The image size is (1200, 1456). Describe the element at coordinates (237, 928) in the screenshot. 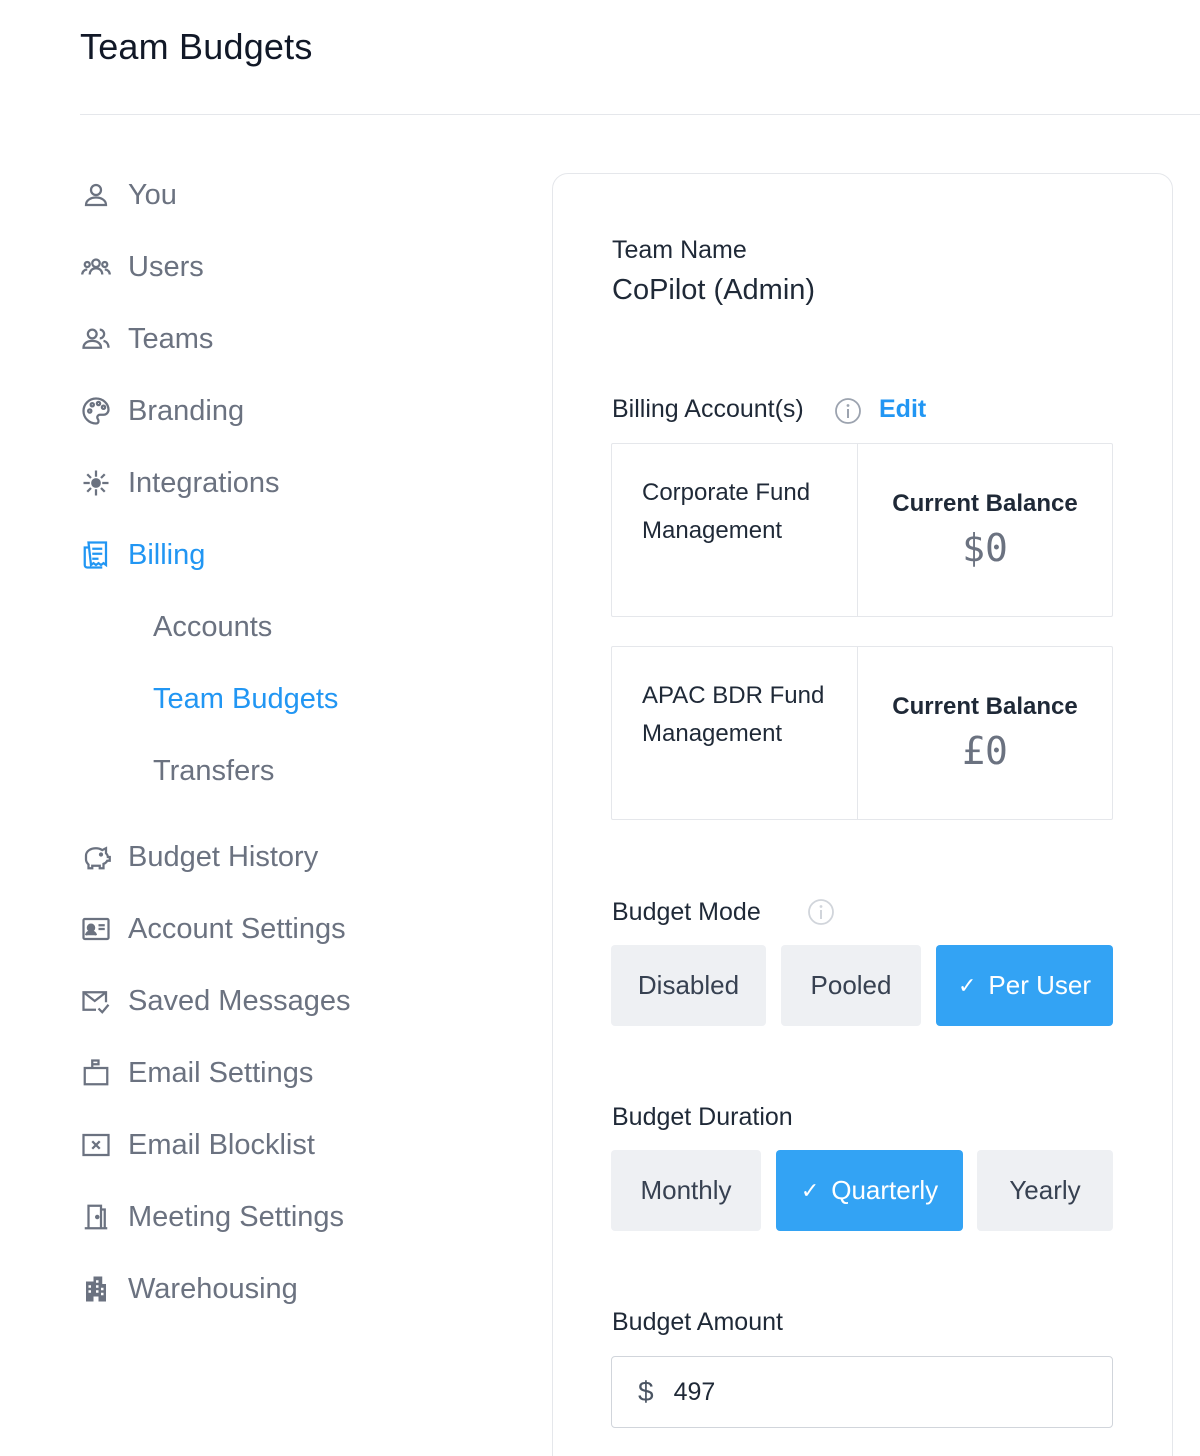

I see `sidebar-item-label: Account Settings` at that location.